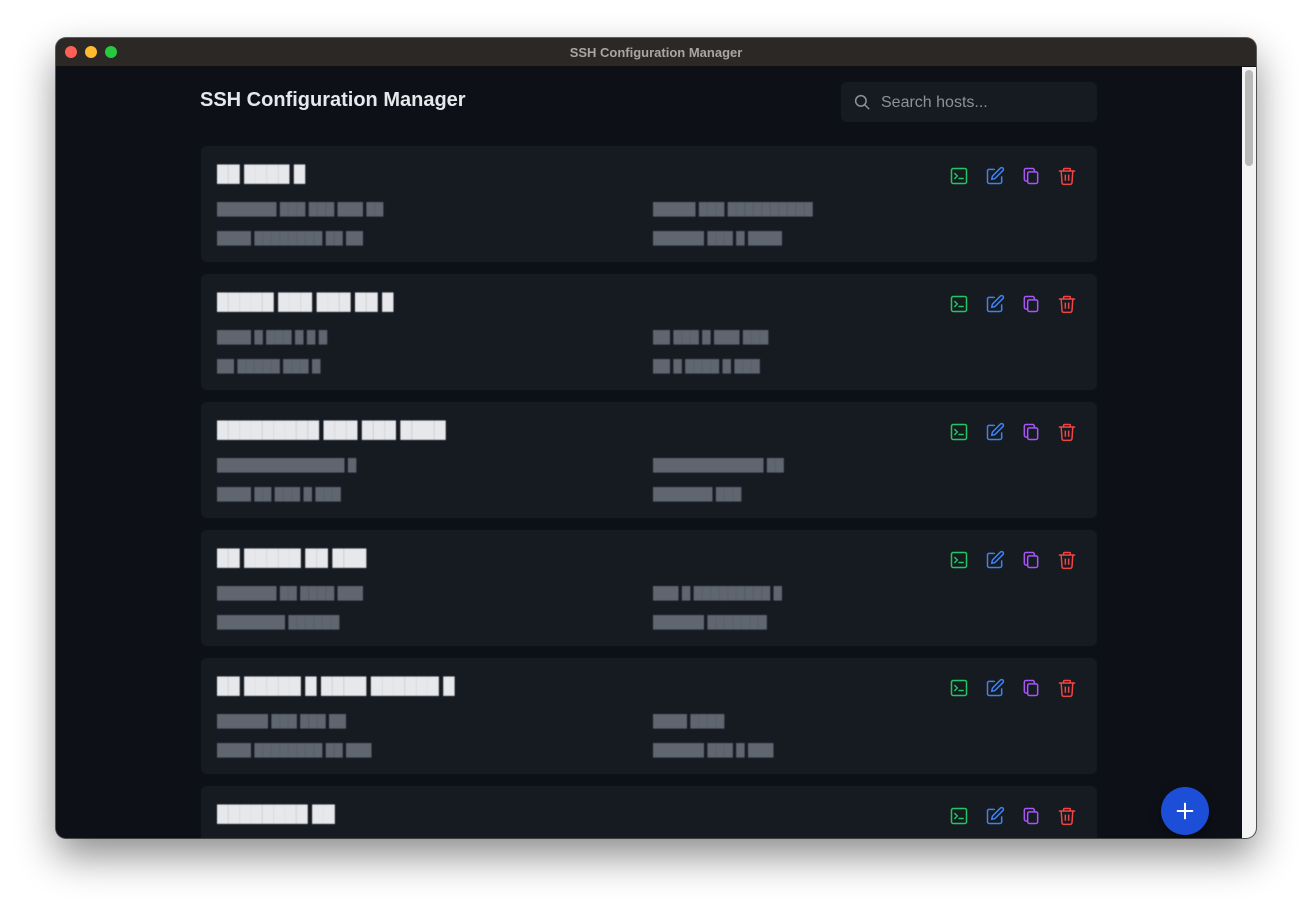 Image resolution: width=1312 pixels, height=912 pixels. I want to click on title-bar: SSH Configuration Manager, so click(656, 52).